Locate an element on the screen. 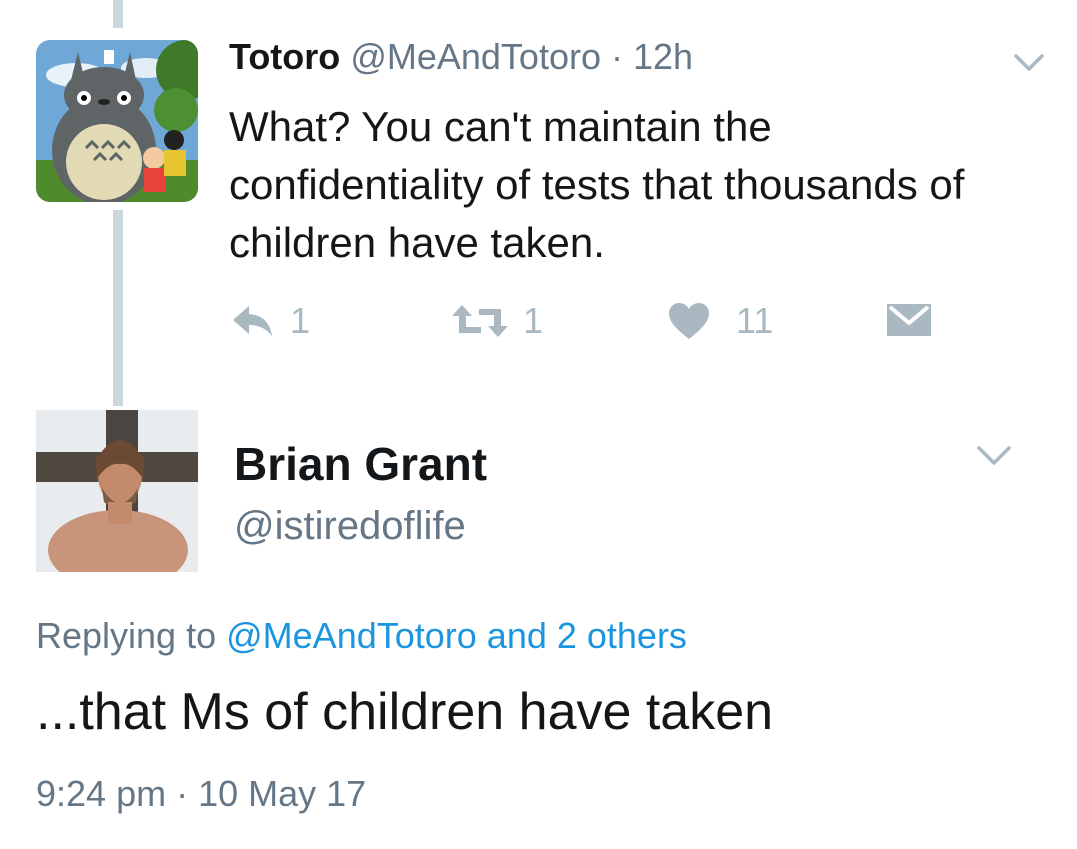  reply-button: 1 is located at coordinates (270, 321).